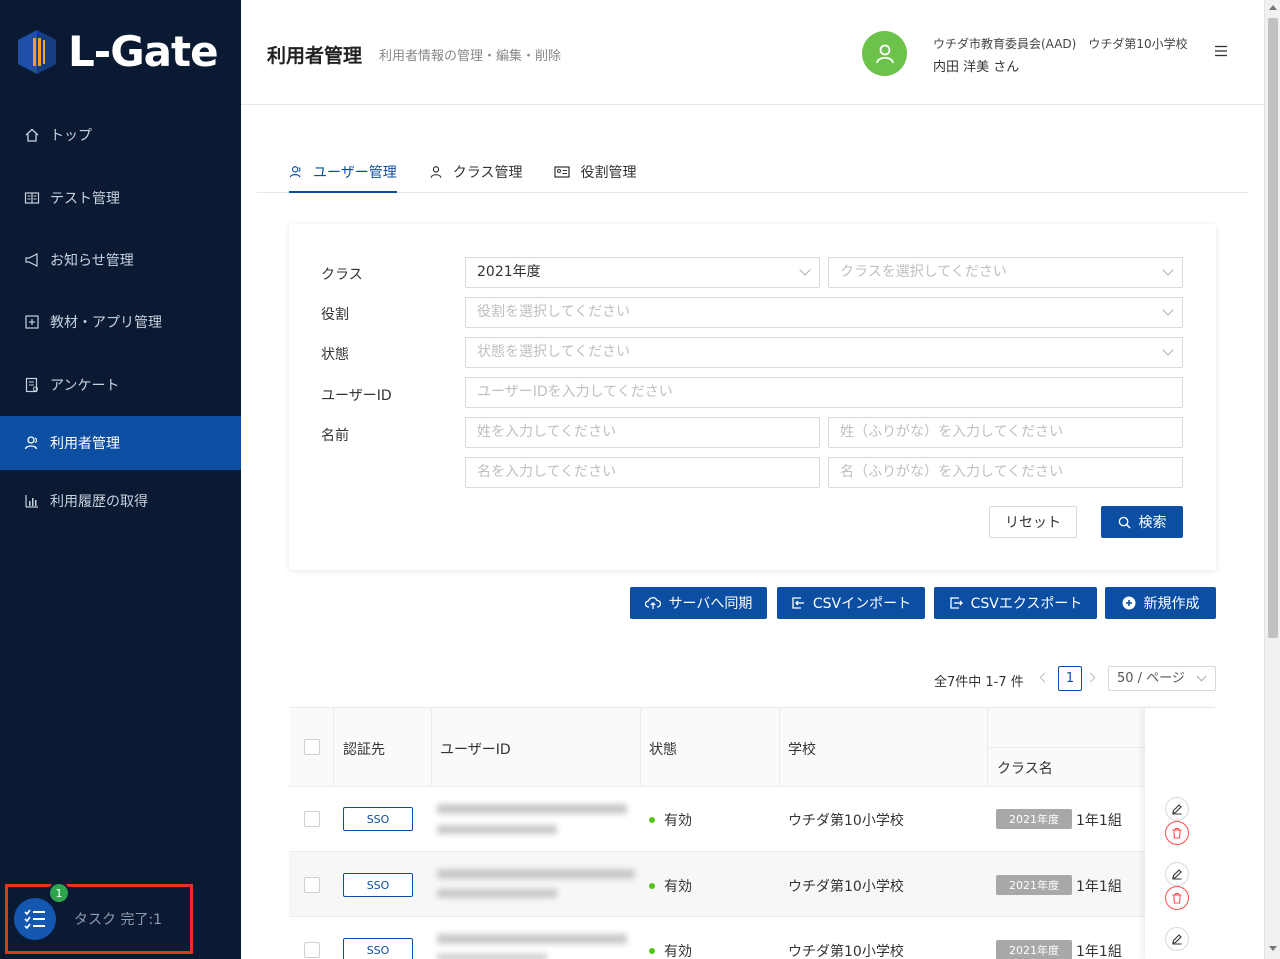 The width and height of the screenshot is (1280, 959). What do you see at coordinates (120, 501) in the screenshot?
I see `sidebar-item-history: 利用履歴の取得` at bounding box center [120, 501].